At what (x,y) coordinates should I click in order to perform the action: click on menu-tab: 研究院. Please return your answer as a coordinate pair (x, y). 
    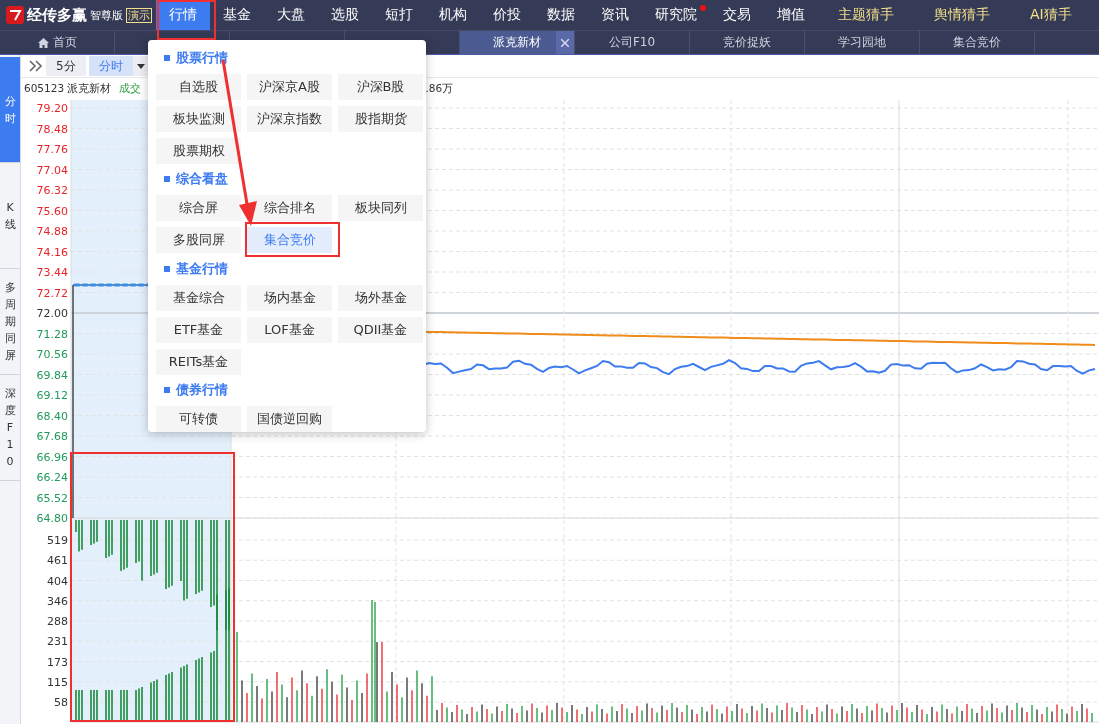
    Looking at the image, I should click on (676, 15).